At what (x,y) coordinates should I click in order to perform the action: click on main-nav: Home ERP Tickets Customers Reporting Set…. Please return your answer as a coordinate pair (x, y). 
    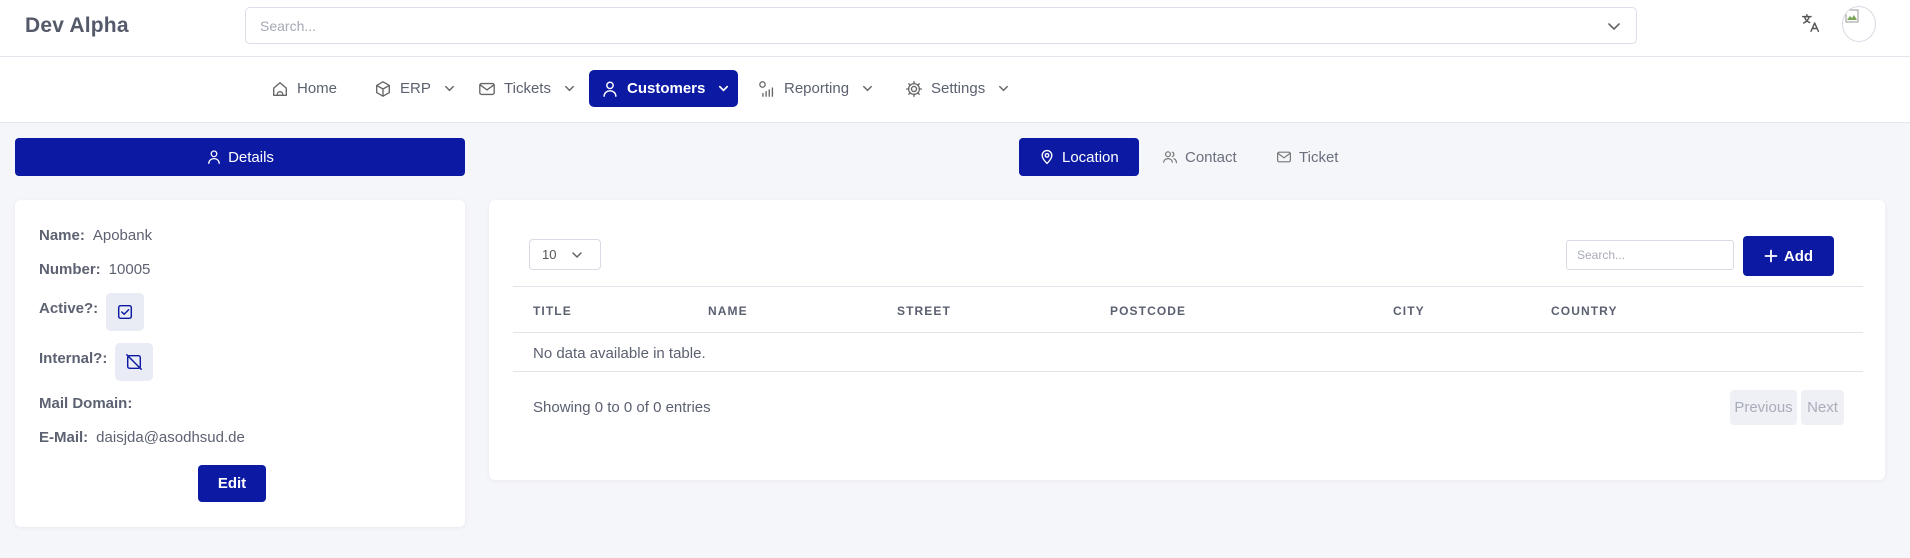
    Looking at the image, I should click on (955, 90).